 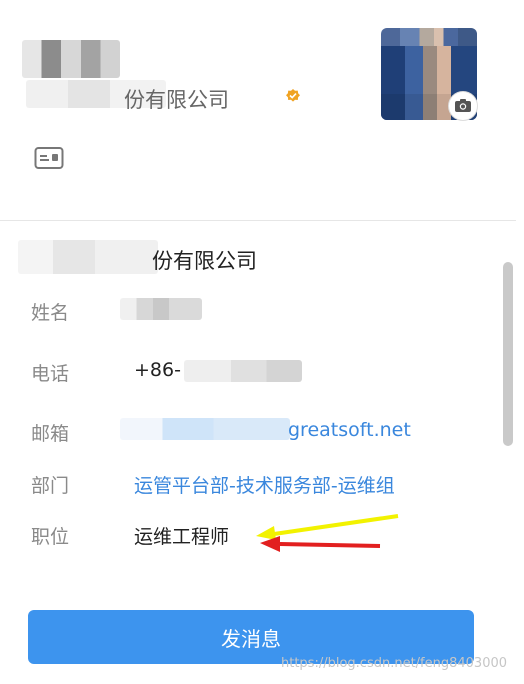 I want to click on email-label: 邮箱, so click(x=50, y=434).